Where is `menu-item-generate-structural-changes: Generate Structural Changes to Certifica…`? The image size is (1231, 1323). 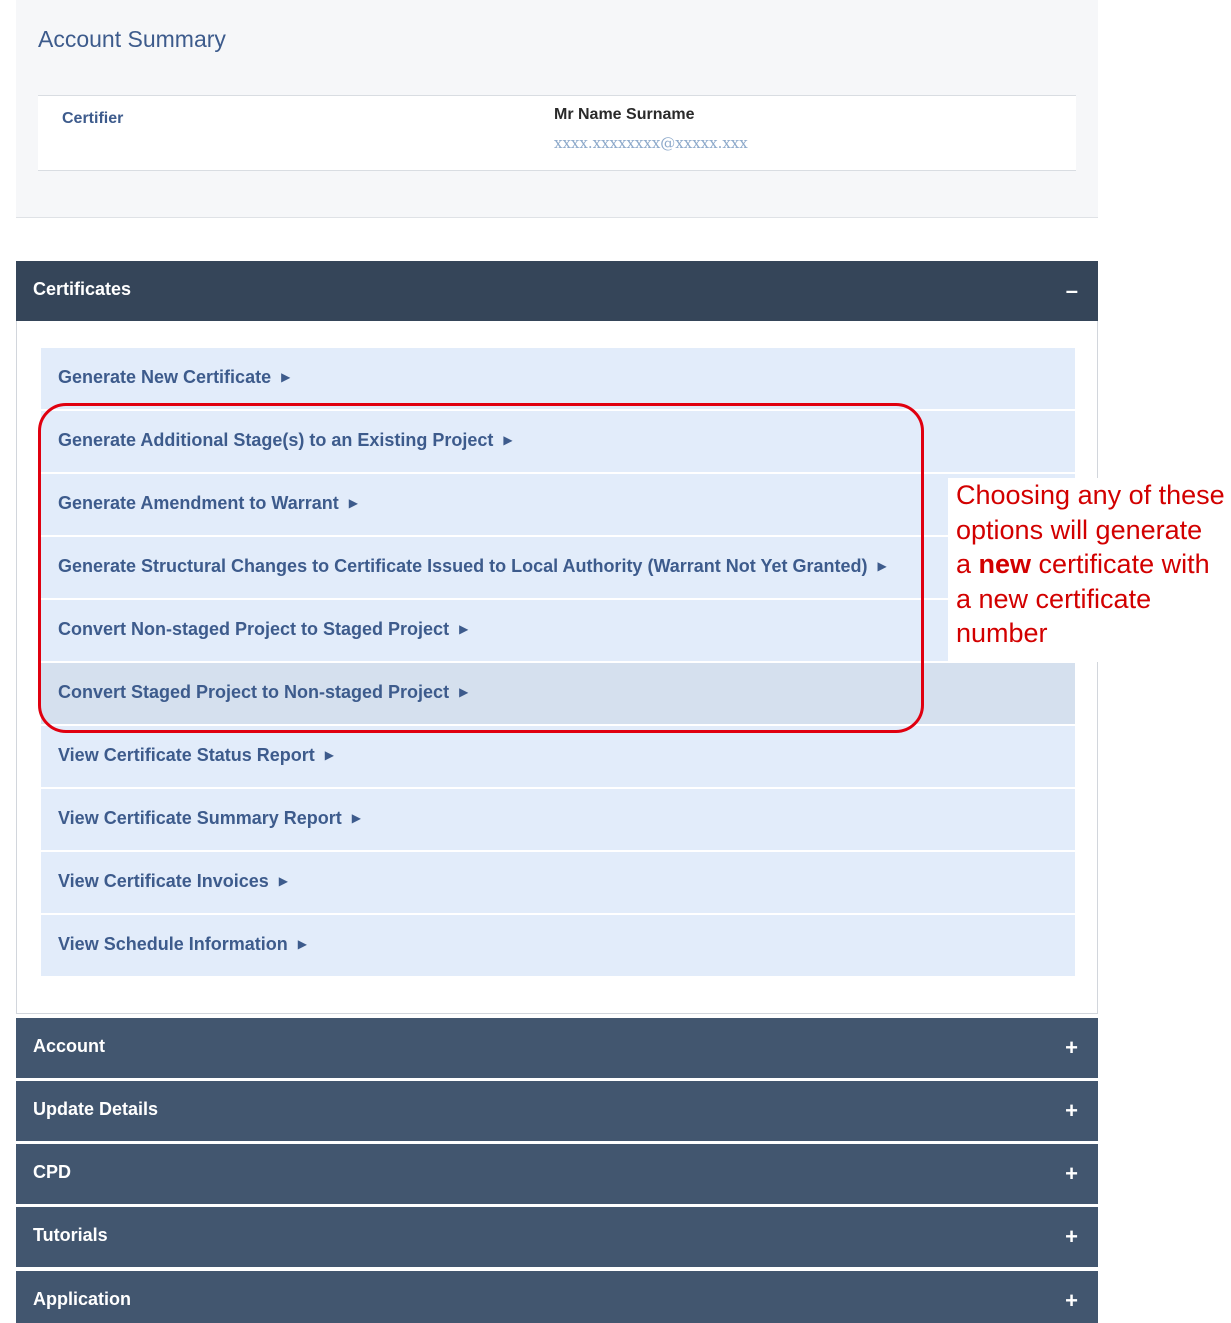 menu-item-generate-structural-changes: Generate Structural Changes to Certifica… is located at coordinates (558, 567).